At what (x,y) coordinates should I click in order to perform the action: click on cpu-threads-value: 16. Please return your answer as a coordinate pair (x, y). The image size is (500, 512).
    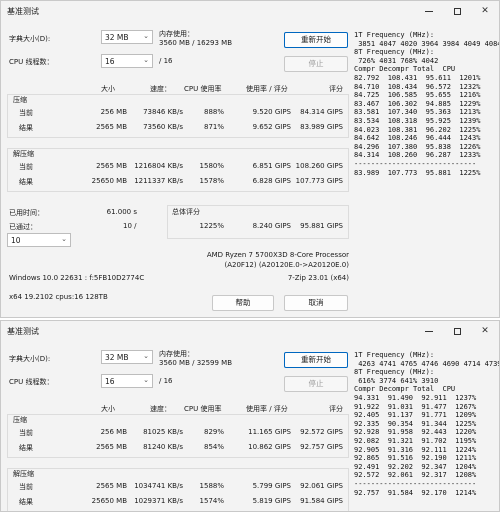
    Looking at the image, I should click on (110, 381).